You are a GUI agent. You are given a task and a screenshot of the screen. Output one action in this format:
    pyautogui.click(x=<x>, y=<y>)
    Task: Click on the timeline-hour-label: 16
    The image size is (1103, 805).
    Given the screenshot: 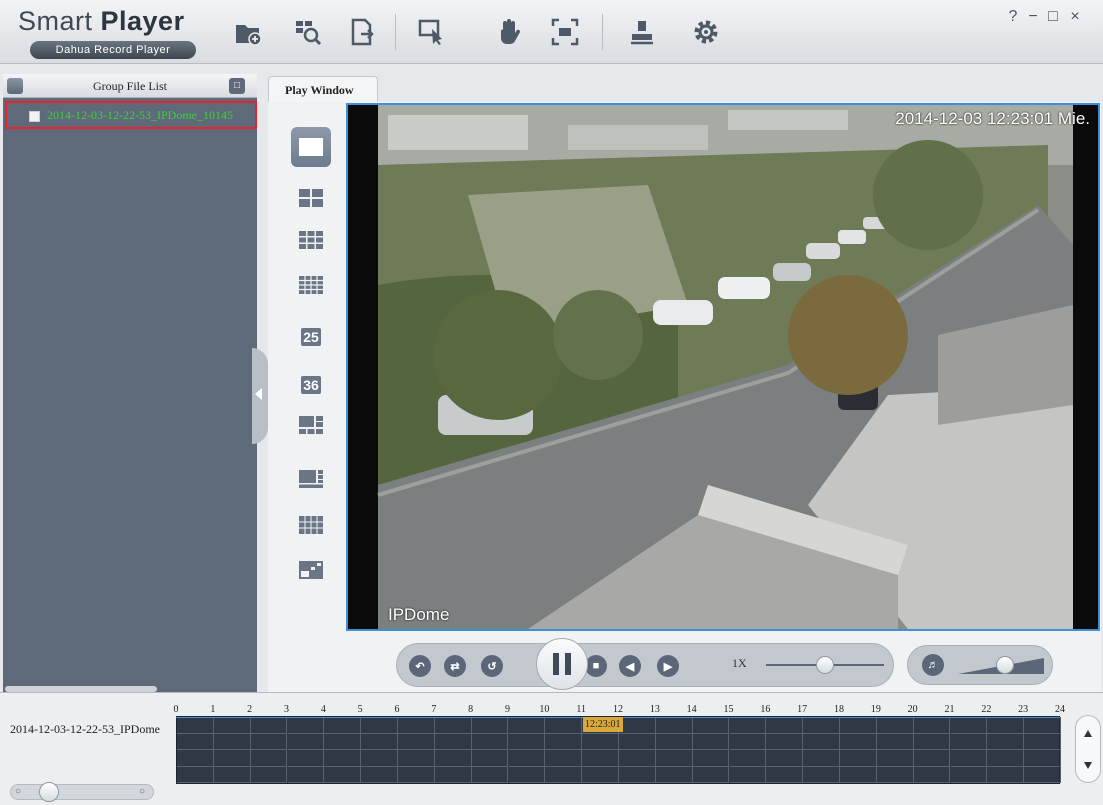 What is the action you would take?
    pyautogui.click(x=765, y=709)
    